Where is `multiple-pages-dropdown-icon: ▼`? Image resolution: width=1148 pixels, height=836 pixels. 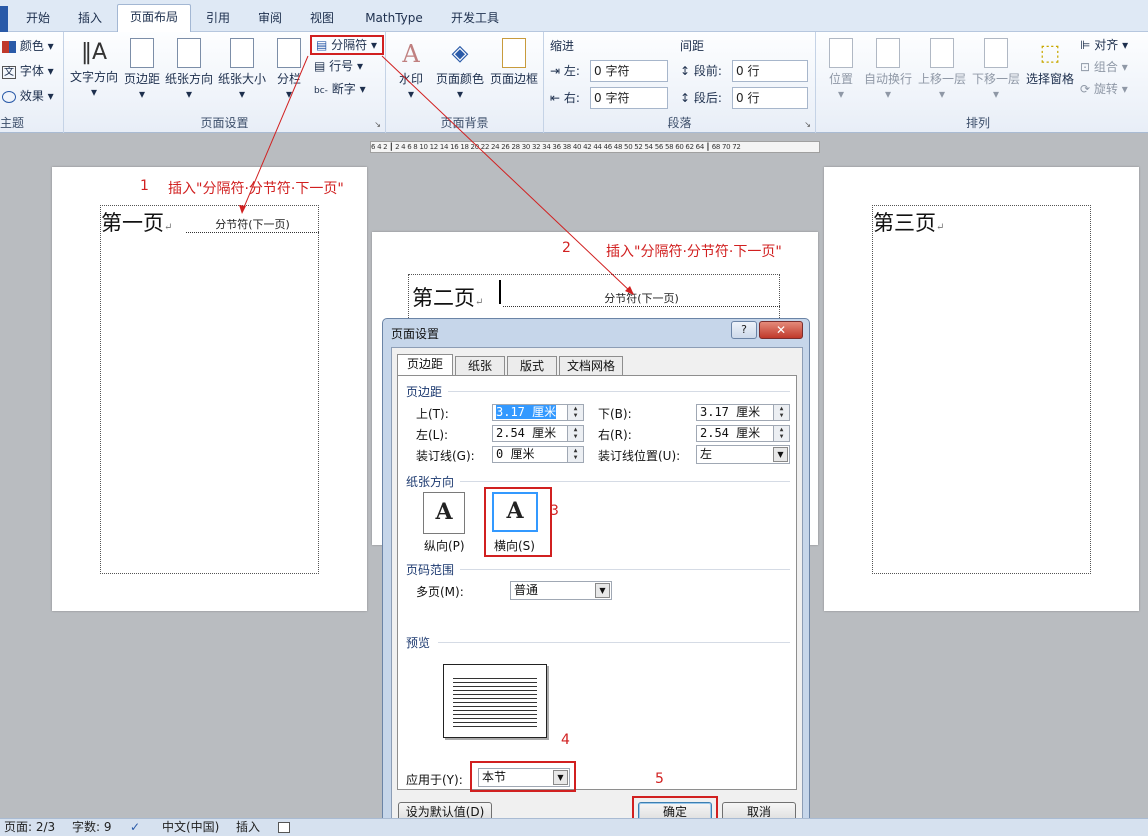
multiple-pages-dropdown-icon: ▼ is located at coordinates (602, 590).